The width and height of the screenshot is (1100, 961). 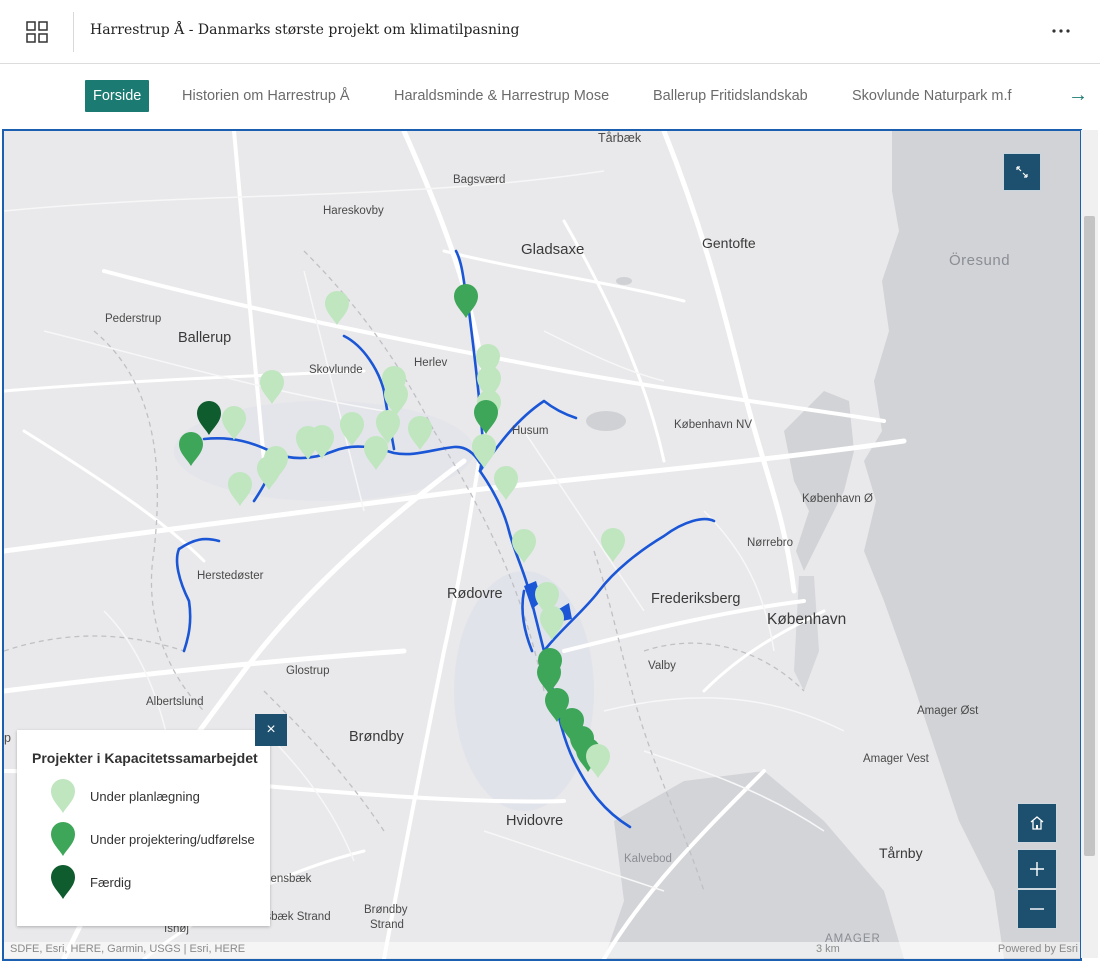 What do you see at coordinates (934, 96) in the screenshot?
I see `tab-skovlunde: Skovlunde Naturpark m.f` at bounding box center [934, 96].